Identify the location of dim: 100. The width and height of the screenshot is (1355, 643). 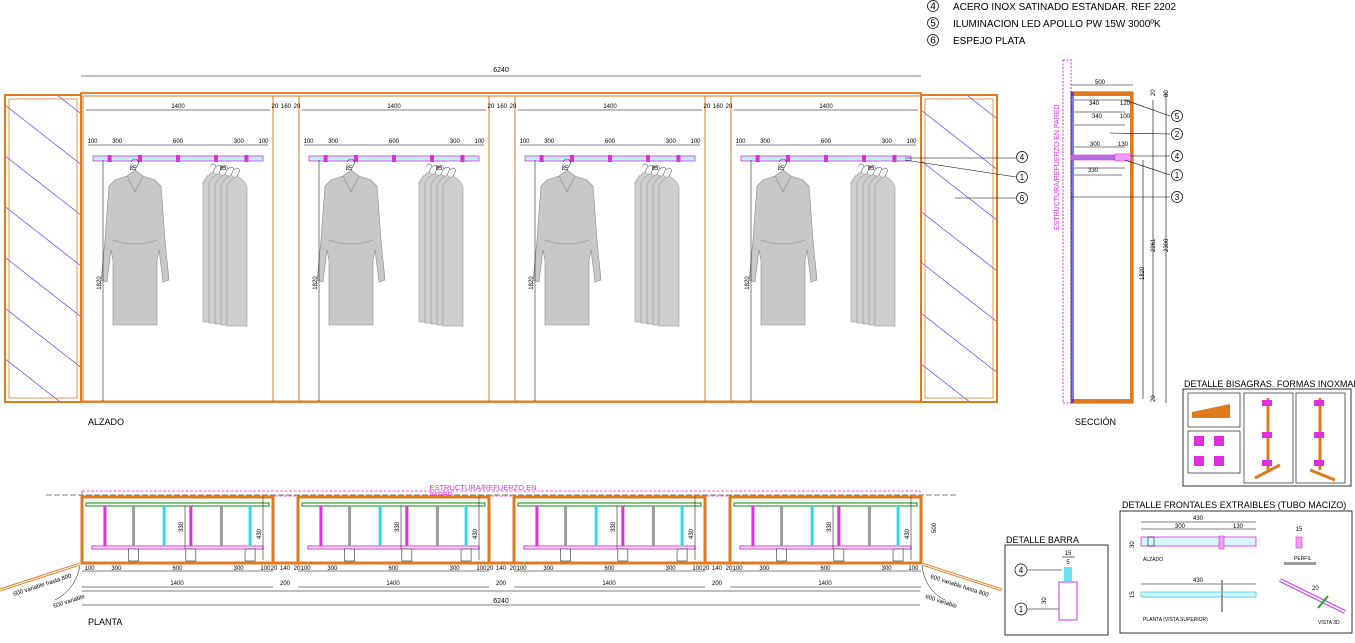
(1125, 117).